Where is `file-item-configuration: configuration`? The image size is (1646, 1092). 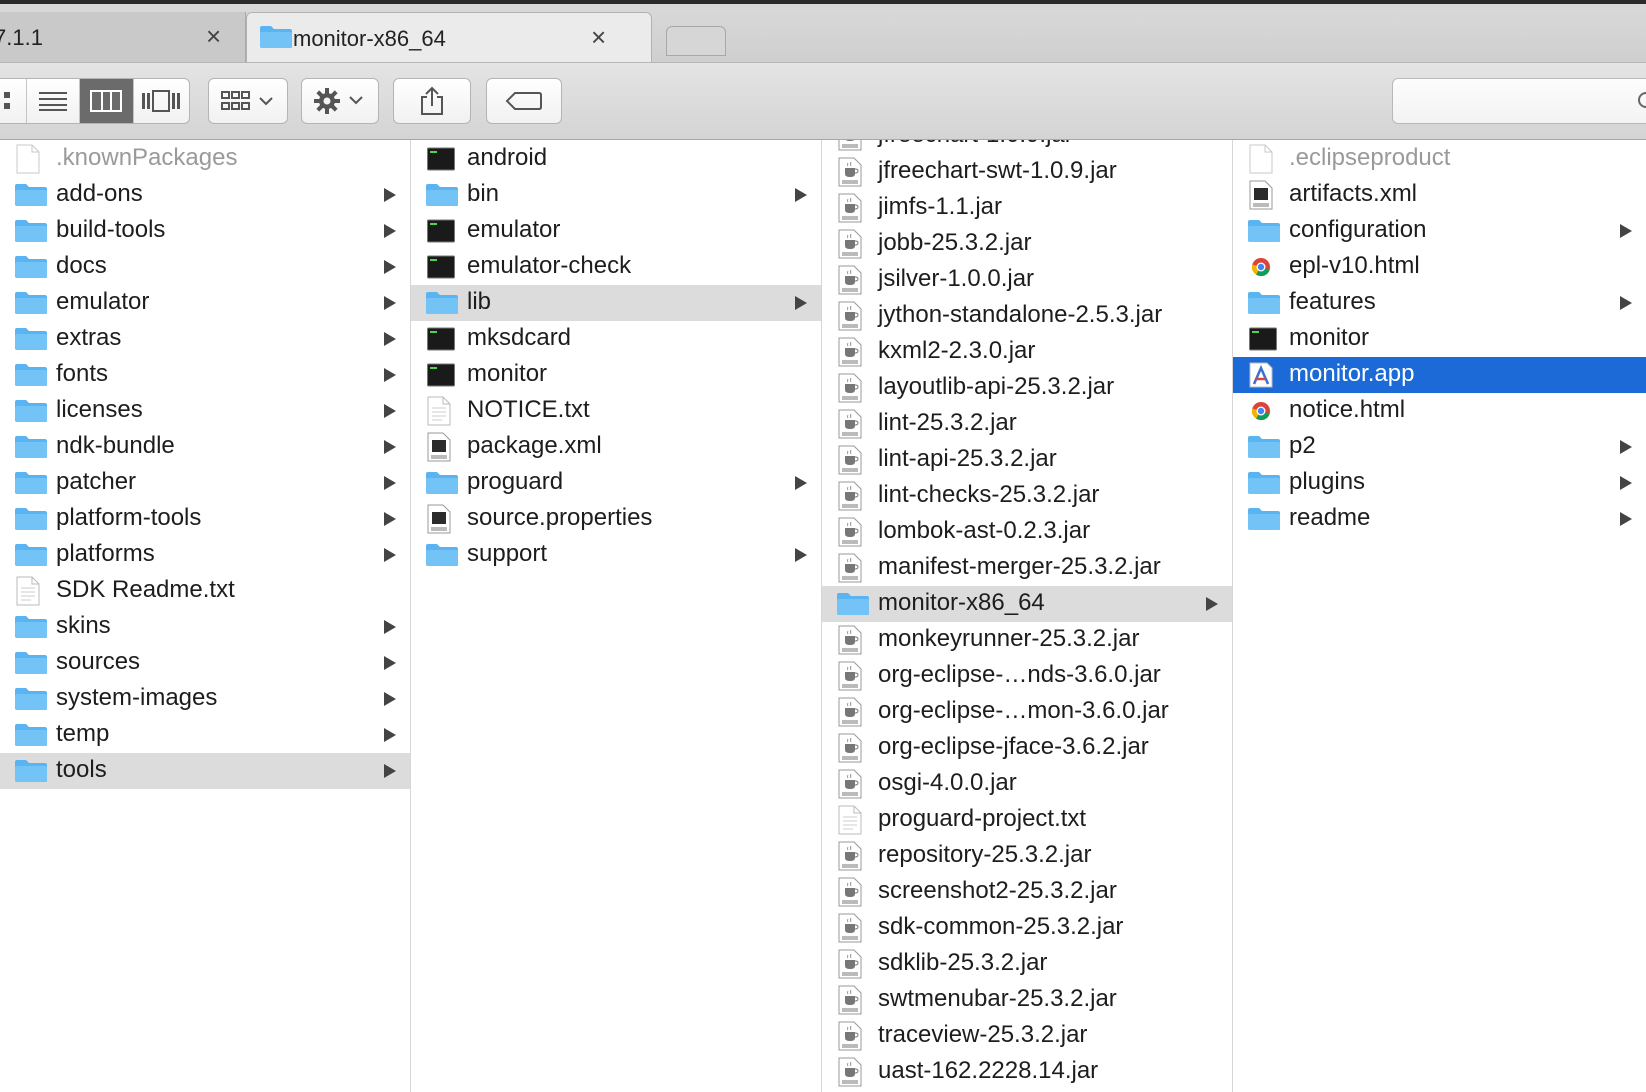 file-item-configuration: configuration is located at coordinates (1439, 231).